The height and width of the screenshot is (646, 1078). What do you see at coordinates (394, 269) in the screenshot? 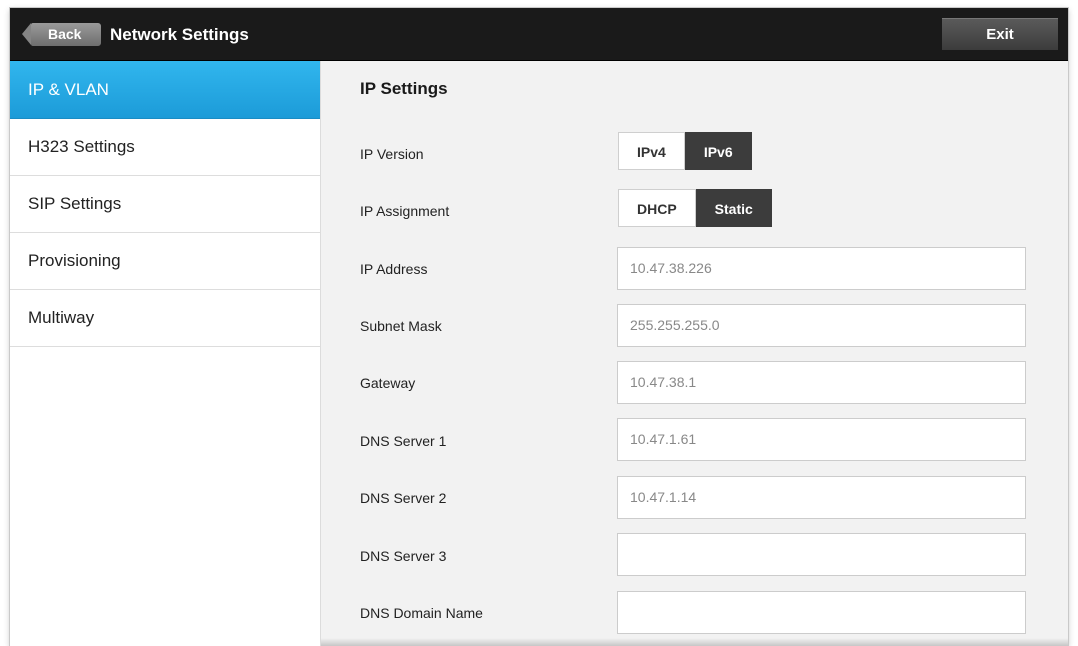
I see `ip-address-label: IP Address` at bounding box center [394, 269].